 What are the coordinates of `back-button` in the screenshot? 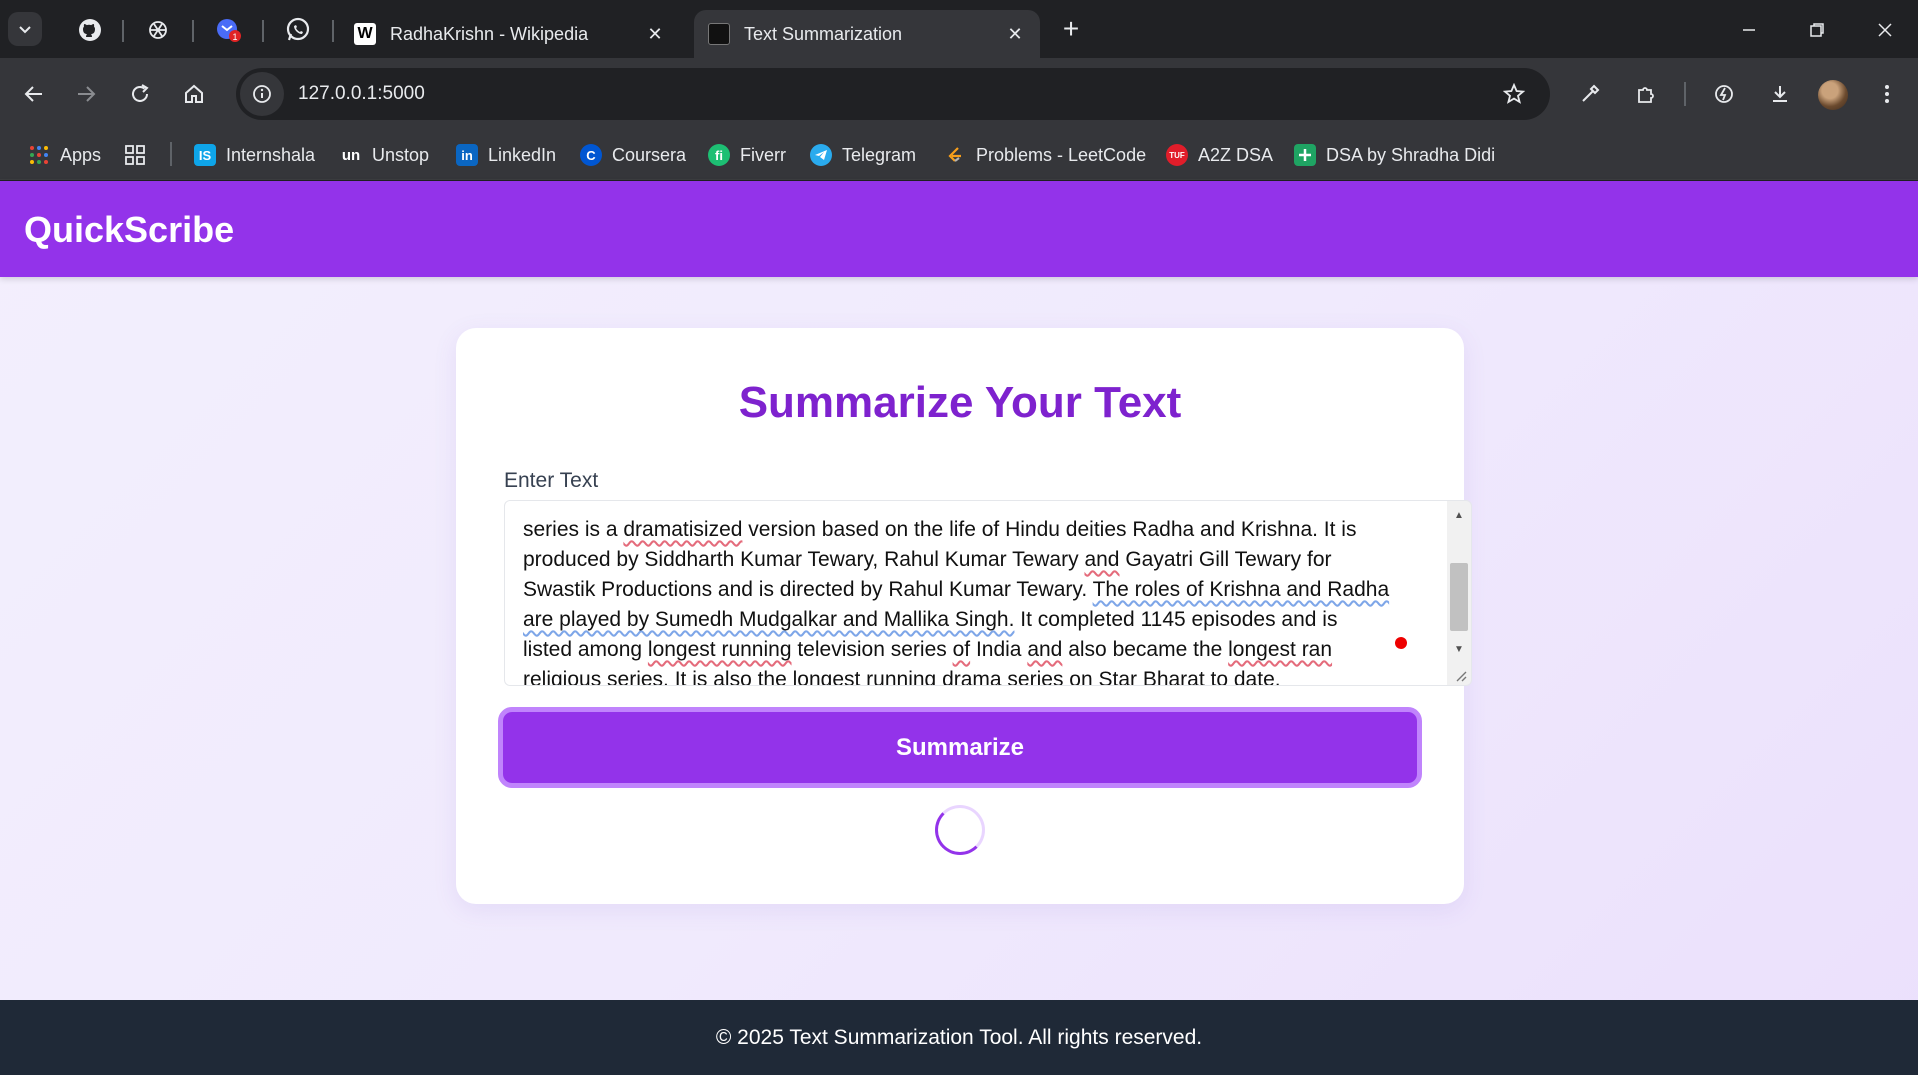 It's located at (34, 94).